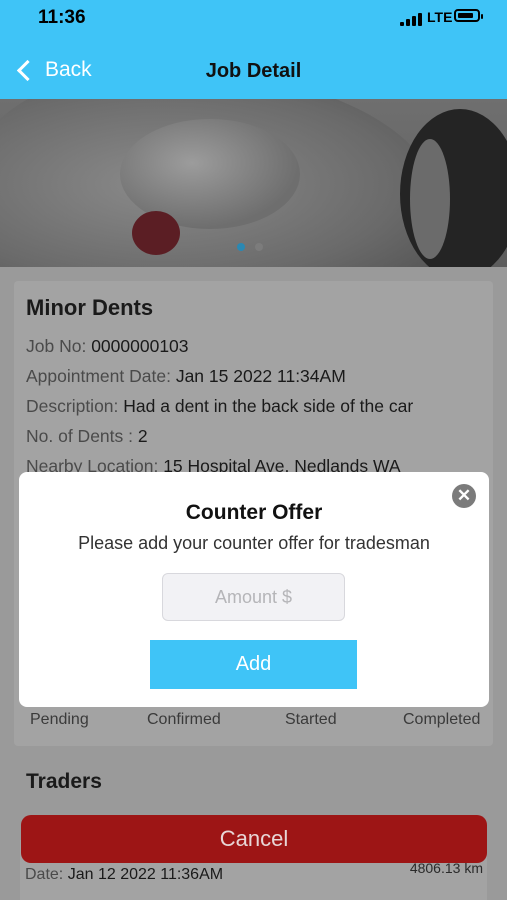 The image size is (507, 900). I want to click on job-no-row: Job No: 0000000103, so click(107, 346).